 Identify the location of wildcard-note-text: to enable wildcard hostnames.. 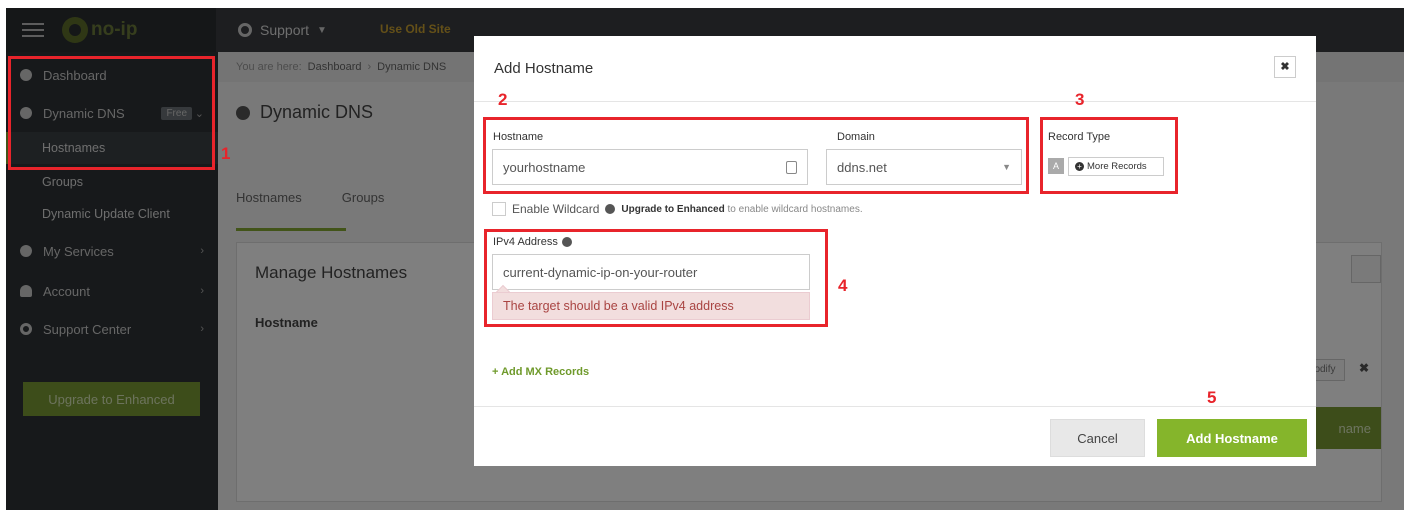
(795, 209).